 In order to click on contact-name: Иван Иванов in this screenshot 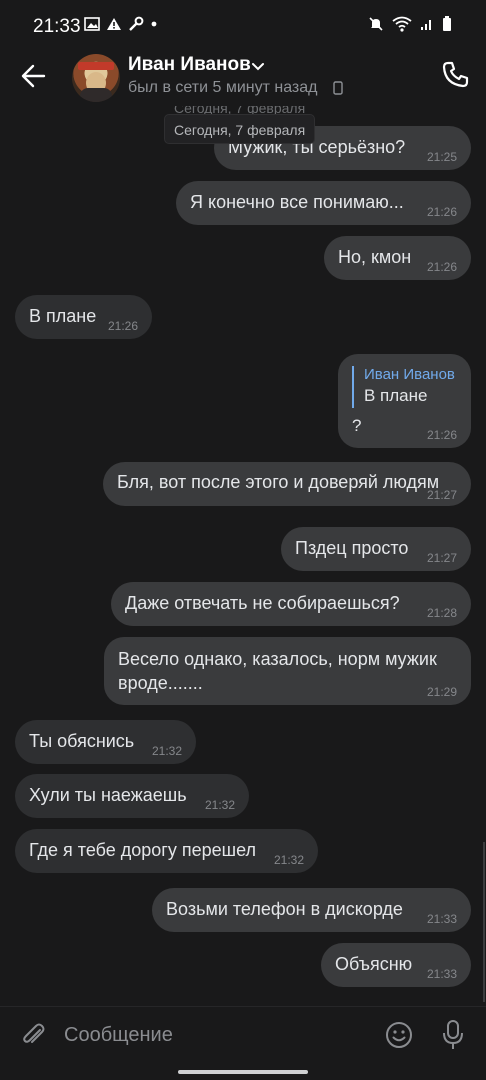, I will do `click(189, 65)`.